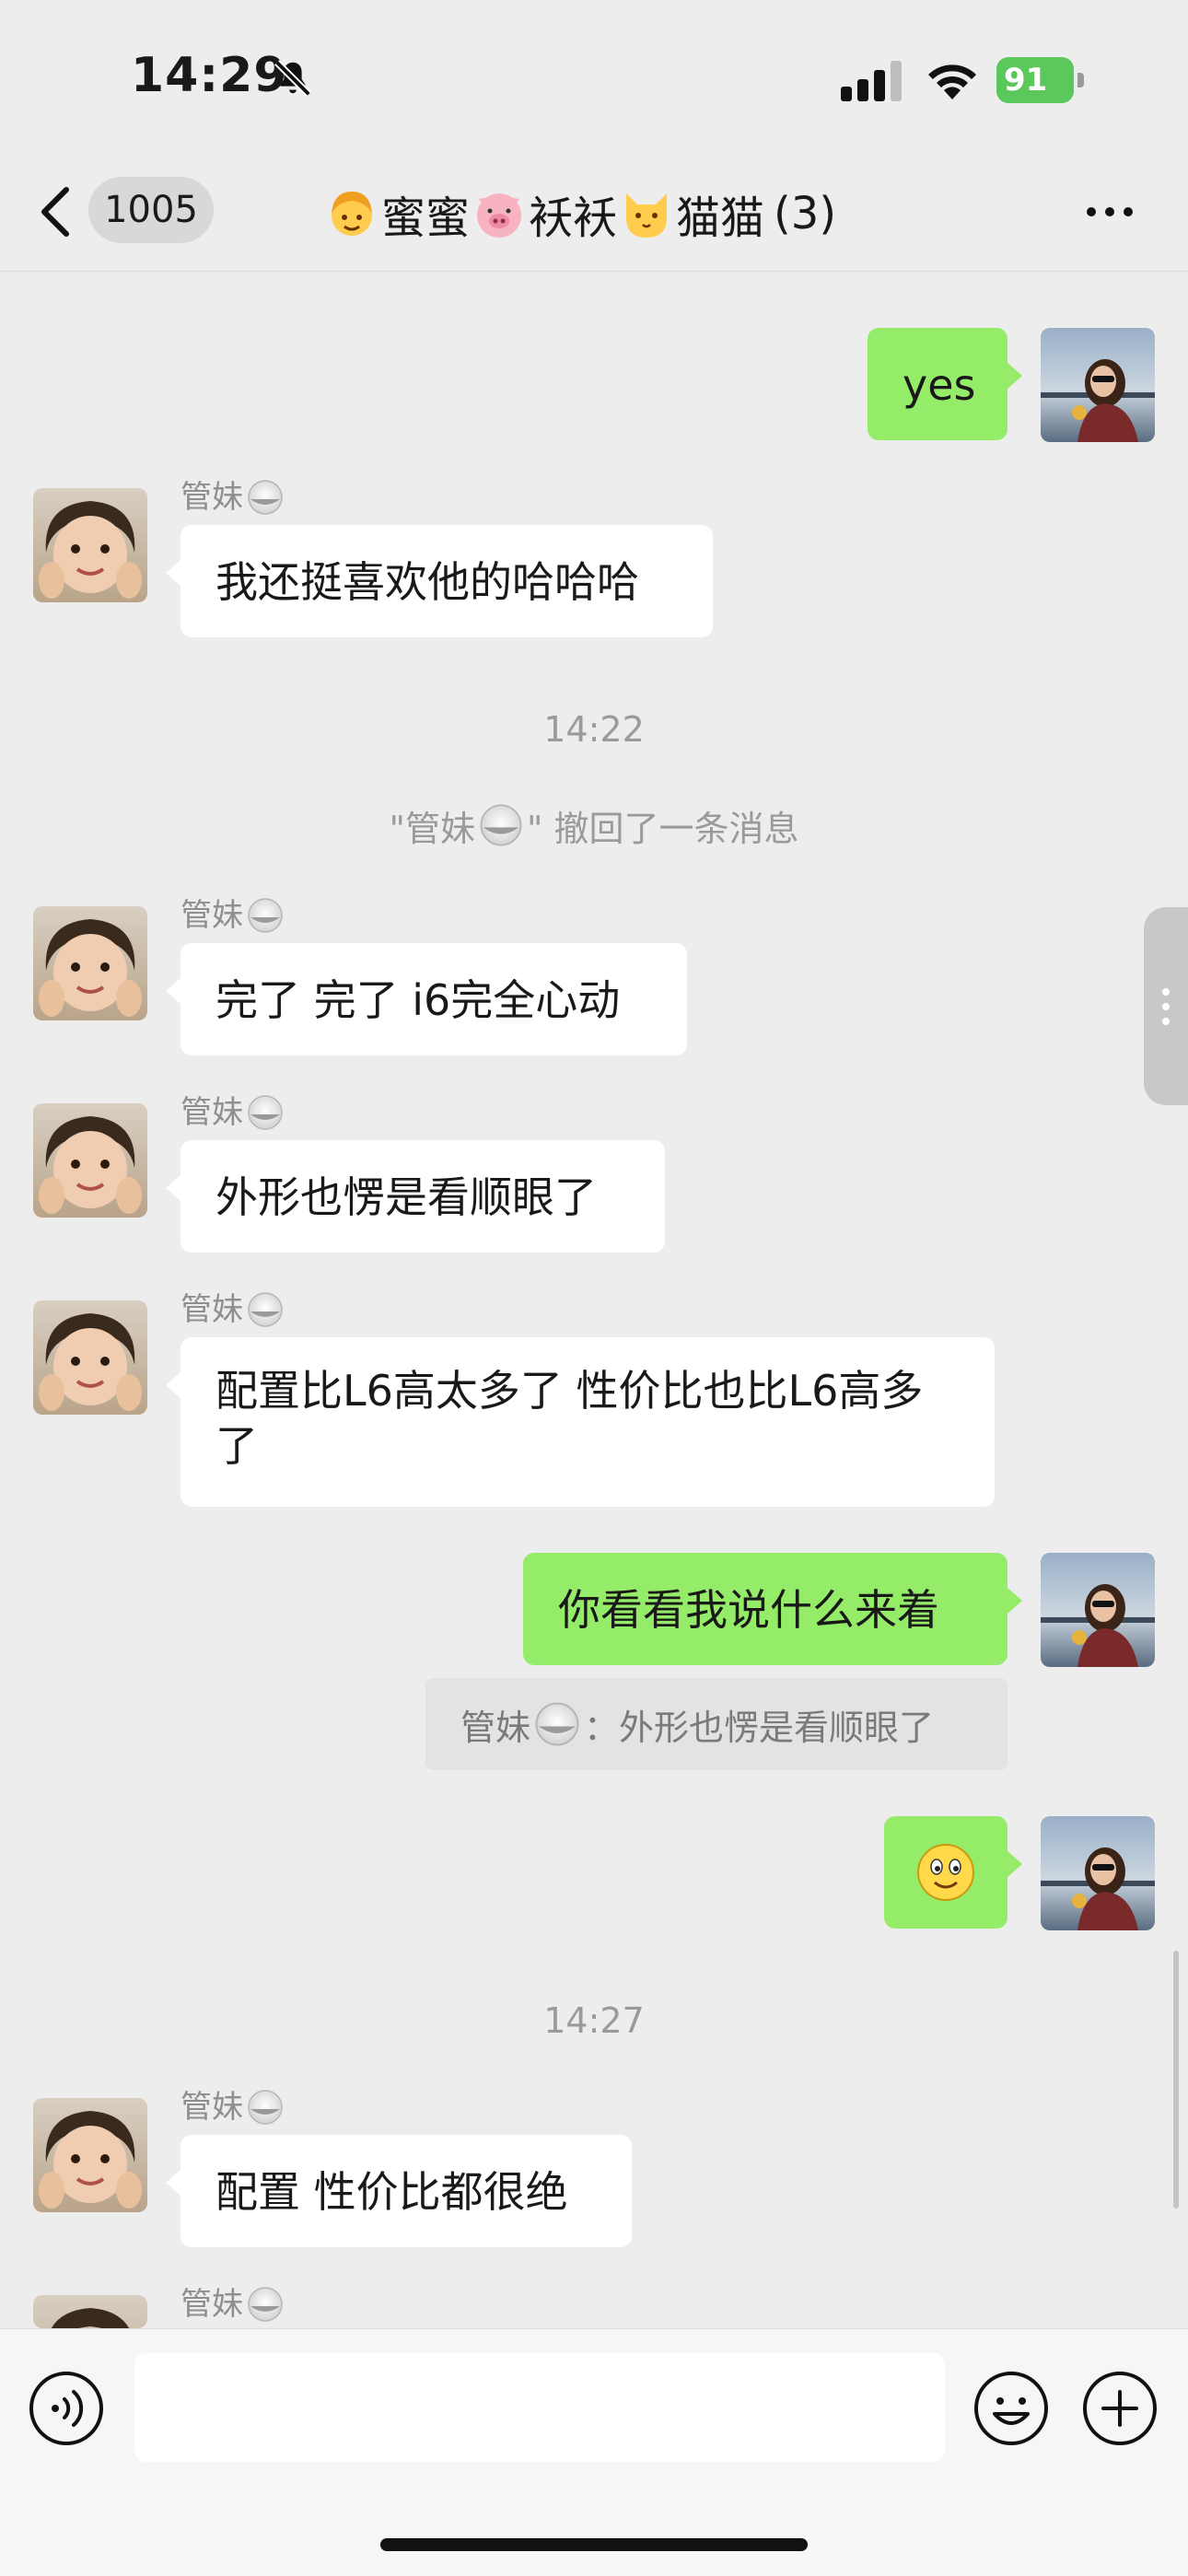 Image resolution: width=1188 pixels, height=2576 pixels. Describe the element at coordinates (1109, 211) in the screenshot. I see `more-icon` at that location.